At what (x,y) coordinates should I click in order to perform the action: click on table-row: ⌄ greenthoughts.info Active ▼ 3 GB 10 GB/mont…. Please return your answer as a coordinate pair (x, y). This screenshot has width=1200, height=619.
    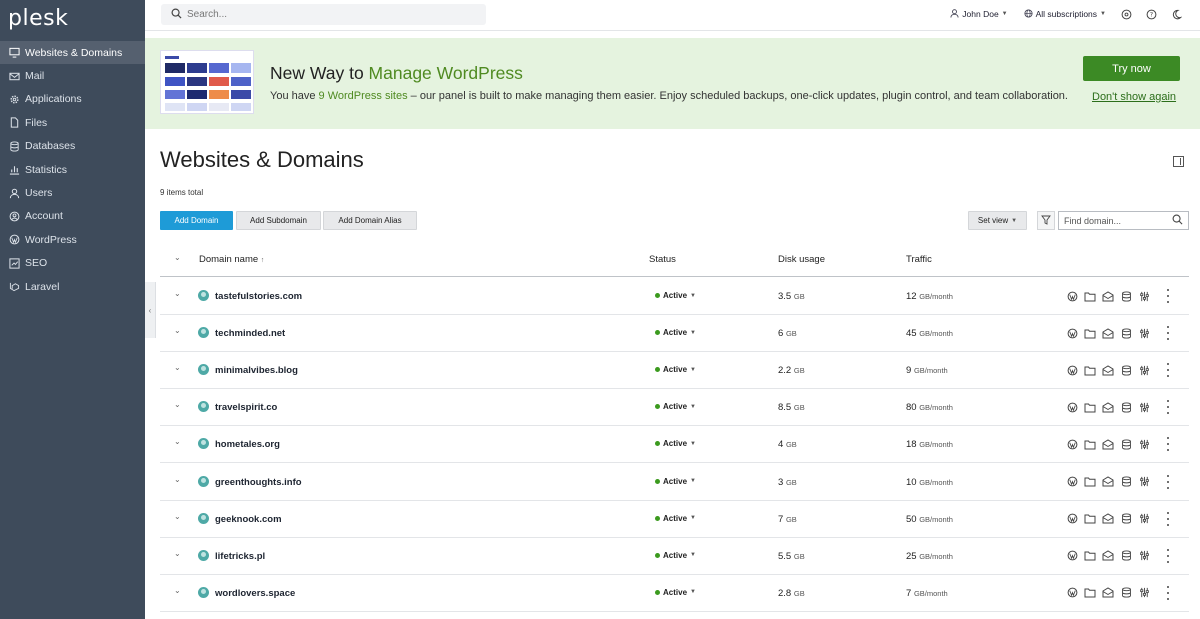
    Looking at the image, I should click on (674, 482).